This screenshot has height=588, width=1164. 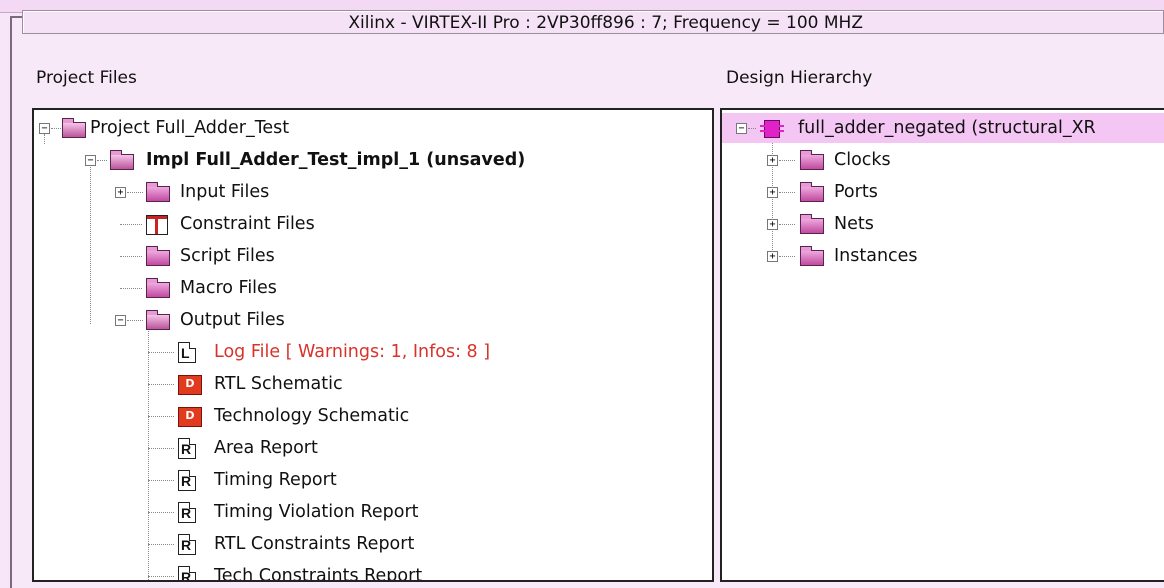 I want to click on tree-item-label: Log File [ Warnings: 1, Infos: 8 ], so click(x=352, y=352).